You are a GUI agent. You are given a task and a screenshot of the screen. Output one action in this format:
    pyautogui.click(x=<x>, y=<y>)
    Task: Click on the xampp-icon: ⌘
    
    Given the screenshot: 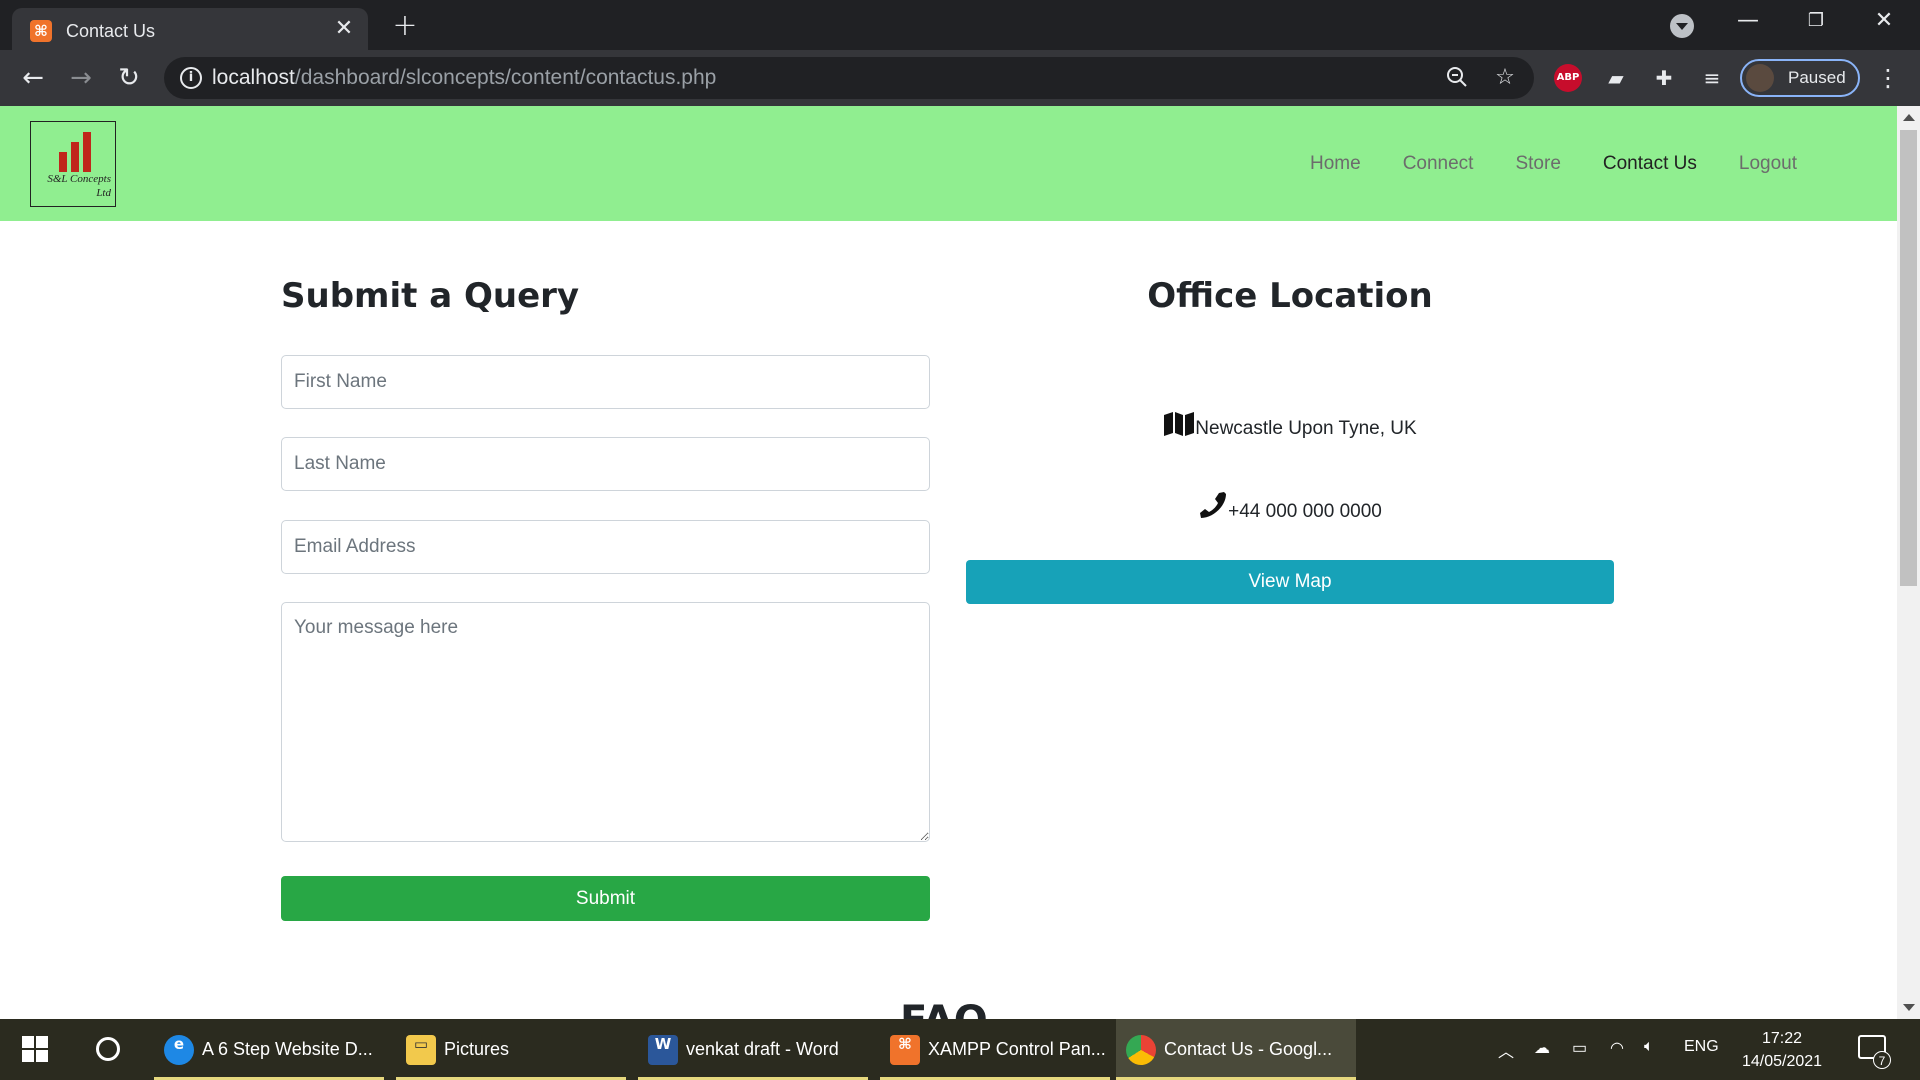 What is the action you would take?
    pyautogui.click(x=905, y=1050)
    